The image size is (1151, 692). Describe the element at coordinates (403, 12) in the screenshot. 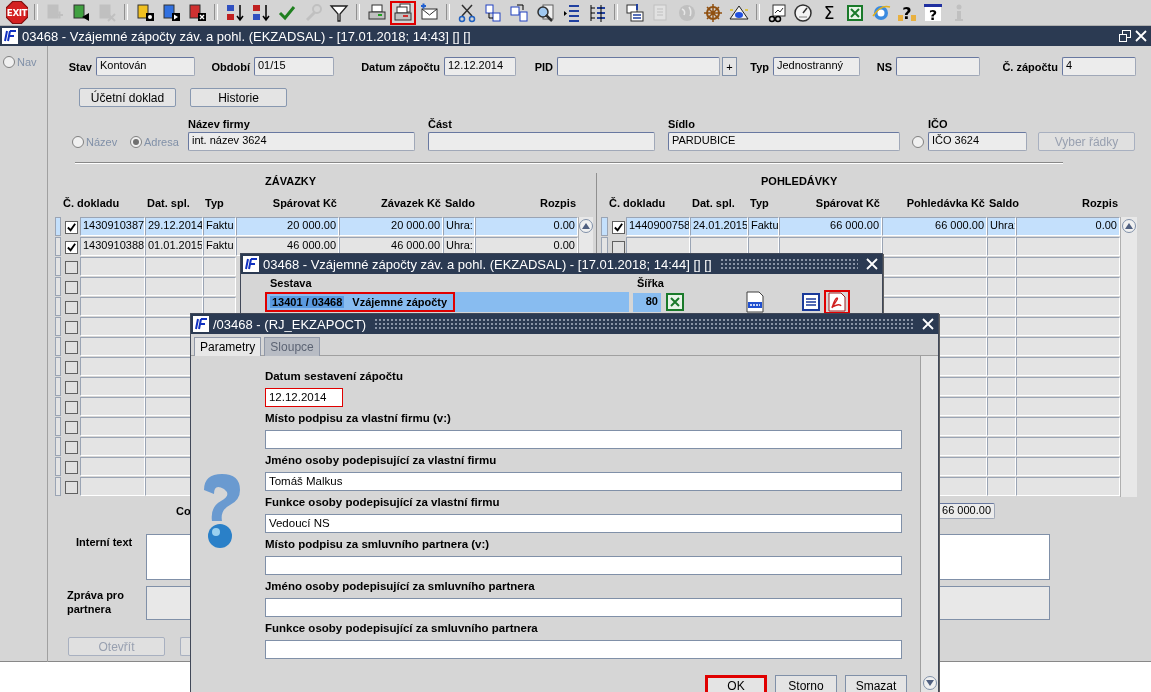

I see `print-report-button` at that location.